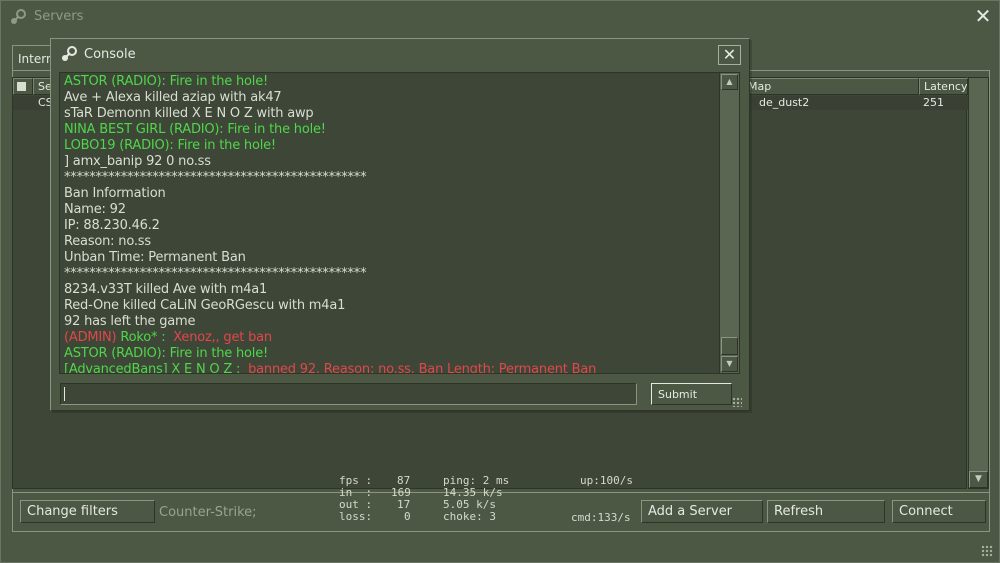 The width and height of the screenshot is (1000, 563). What do you see at coordinates (729, 346) in the screenshot?
I see `scroll-thumb` at bounding box center [729, 346].